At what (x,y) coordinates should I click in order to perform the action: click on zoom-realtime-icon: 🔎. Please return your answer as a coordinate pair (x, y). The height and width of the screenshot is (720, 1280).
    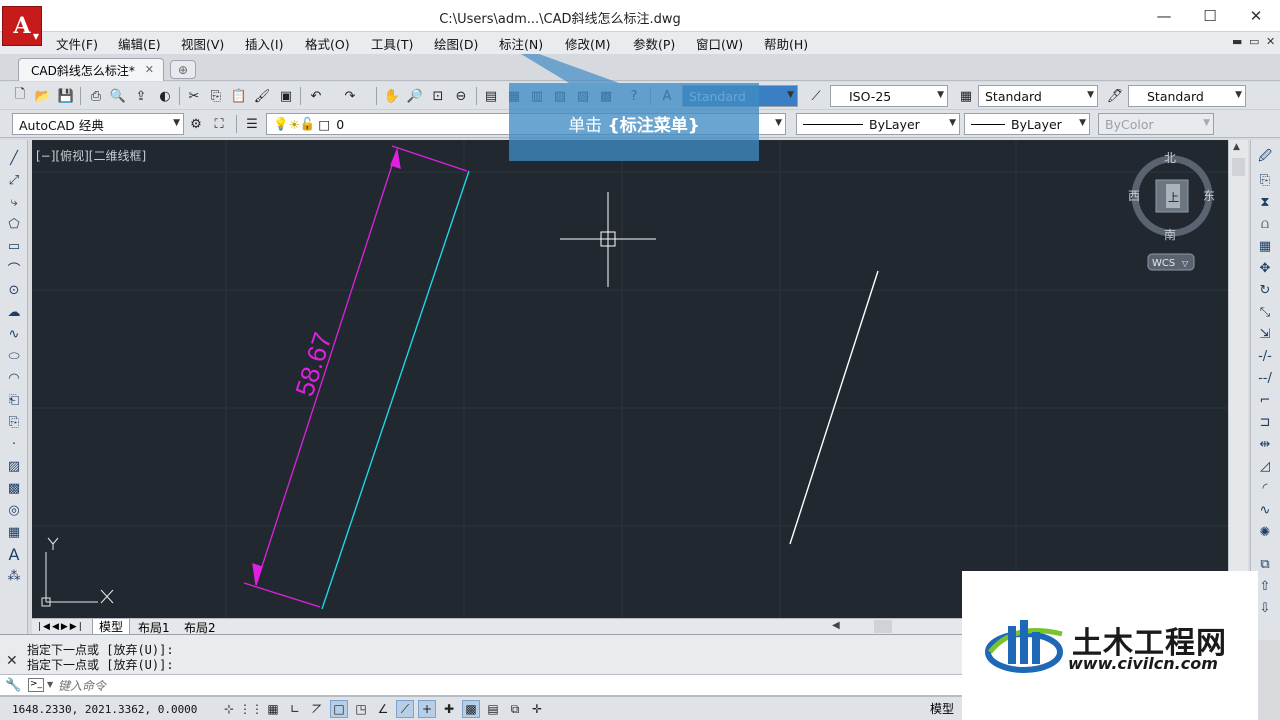
    Looking at the image, I should click on (415, 96).